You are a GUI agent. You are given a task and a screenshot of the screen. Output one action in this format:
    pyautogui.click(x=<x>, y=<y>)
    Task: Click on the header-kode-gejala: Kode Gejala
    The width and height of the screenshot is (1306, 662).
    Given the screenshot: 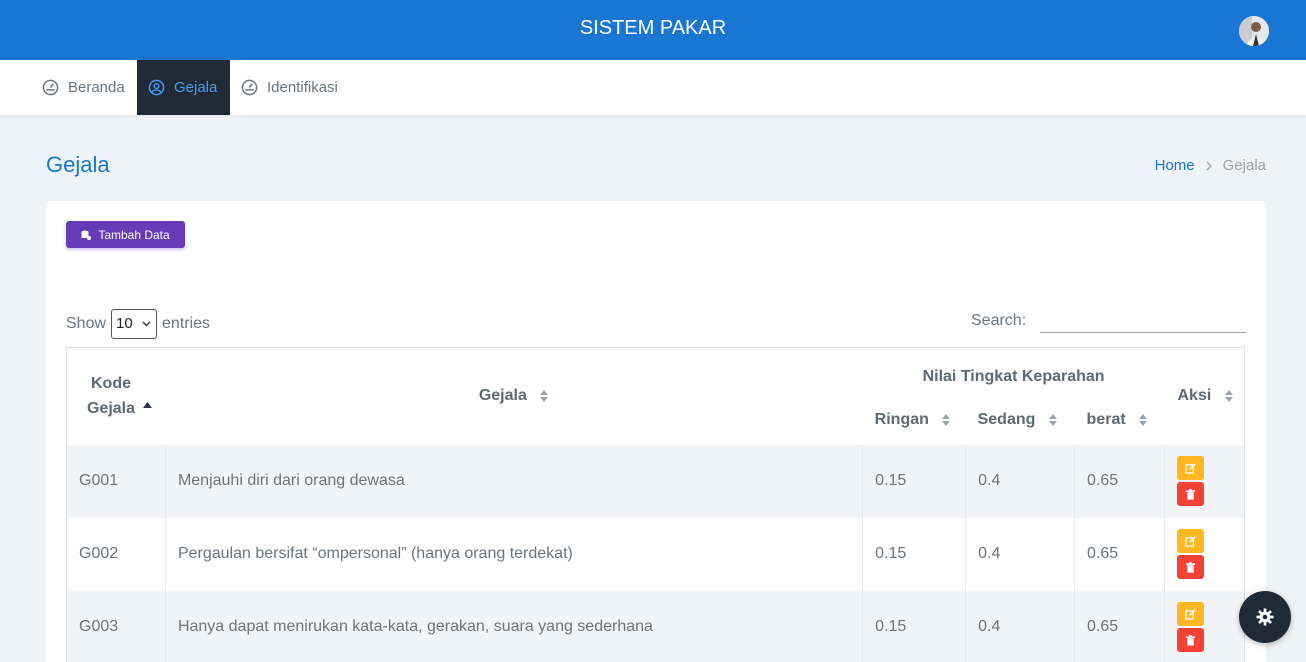 What is the action you would take?
    pyautogui.click(x=116, y=396)
    